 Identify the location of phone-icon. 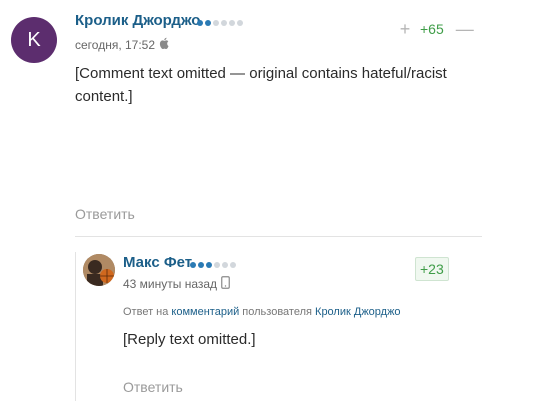
(225, 284).